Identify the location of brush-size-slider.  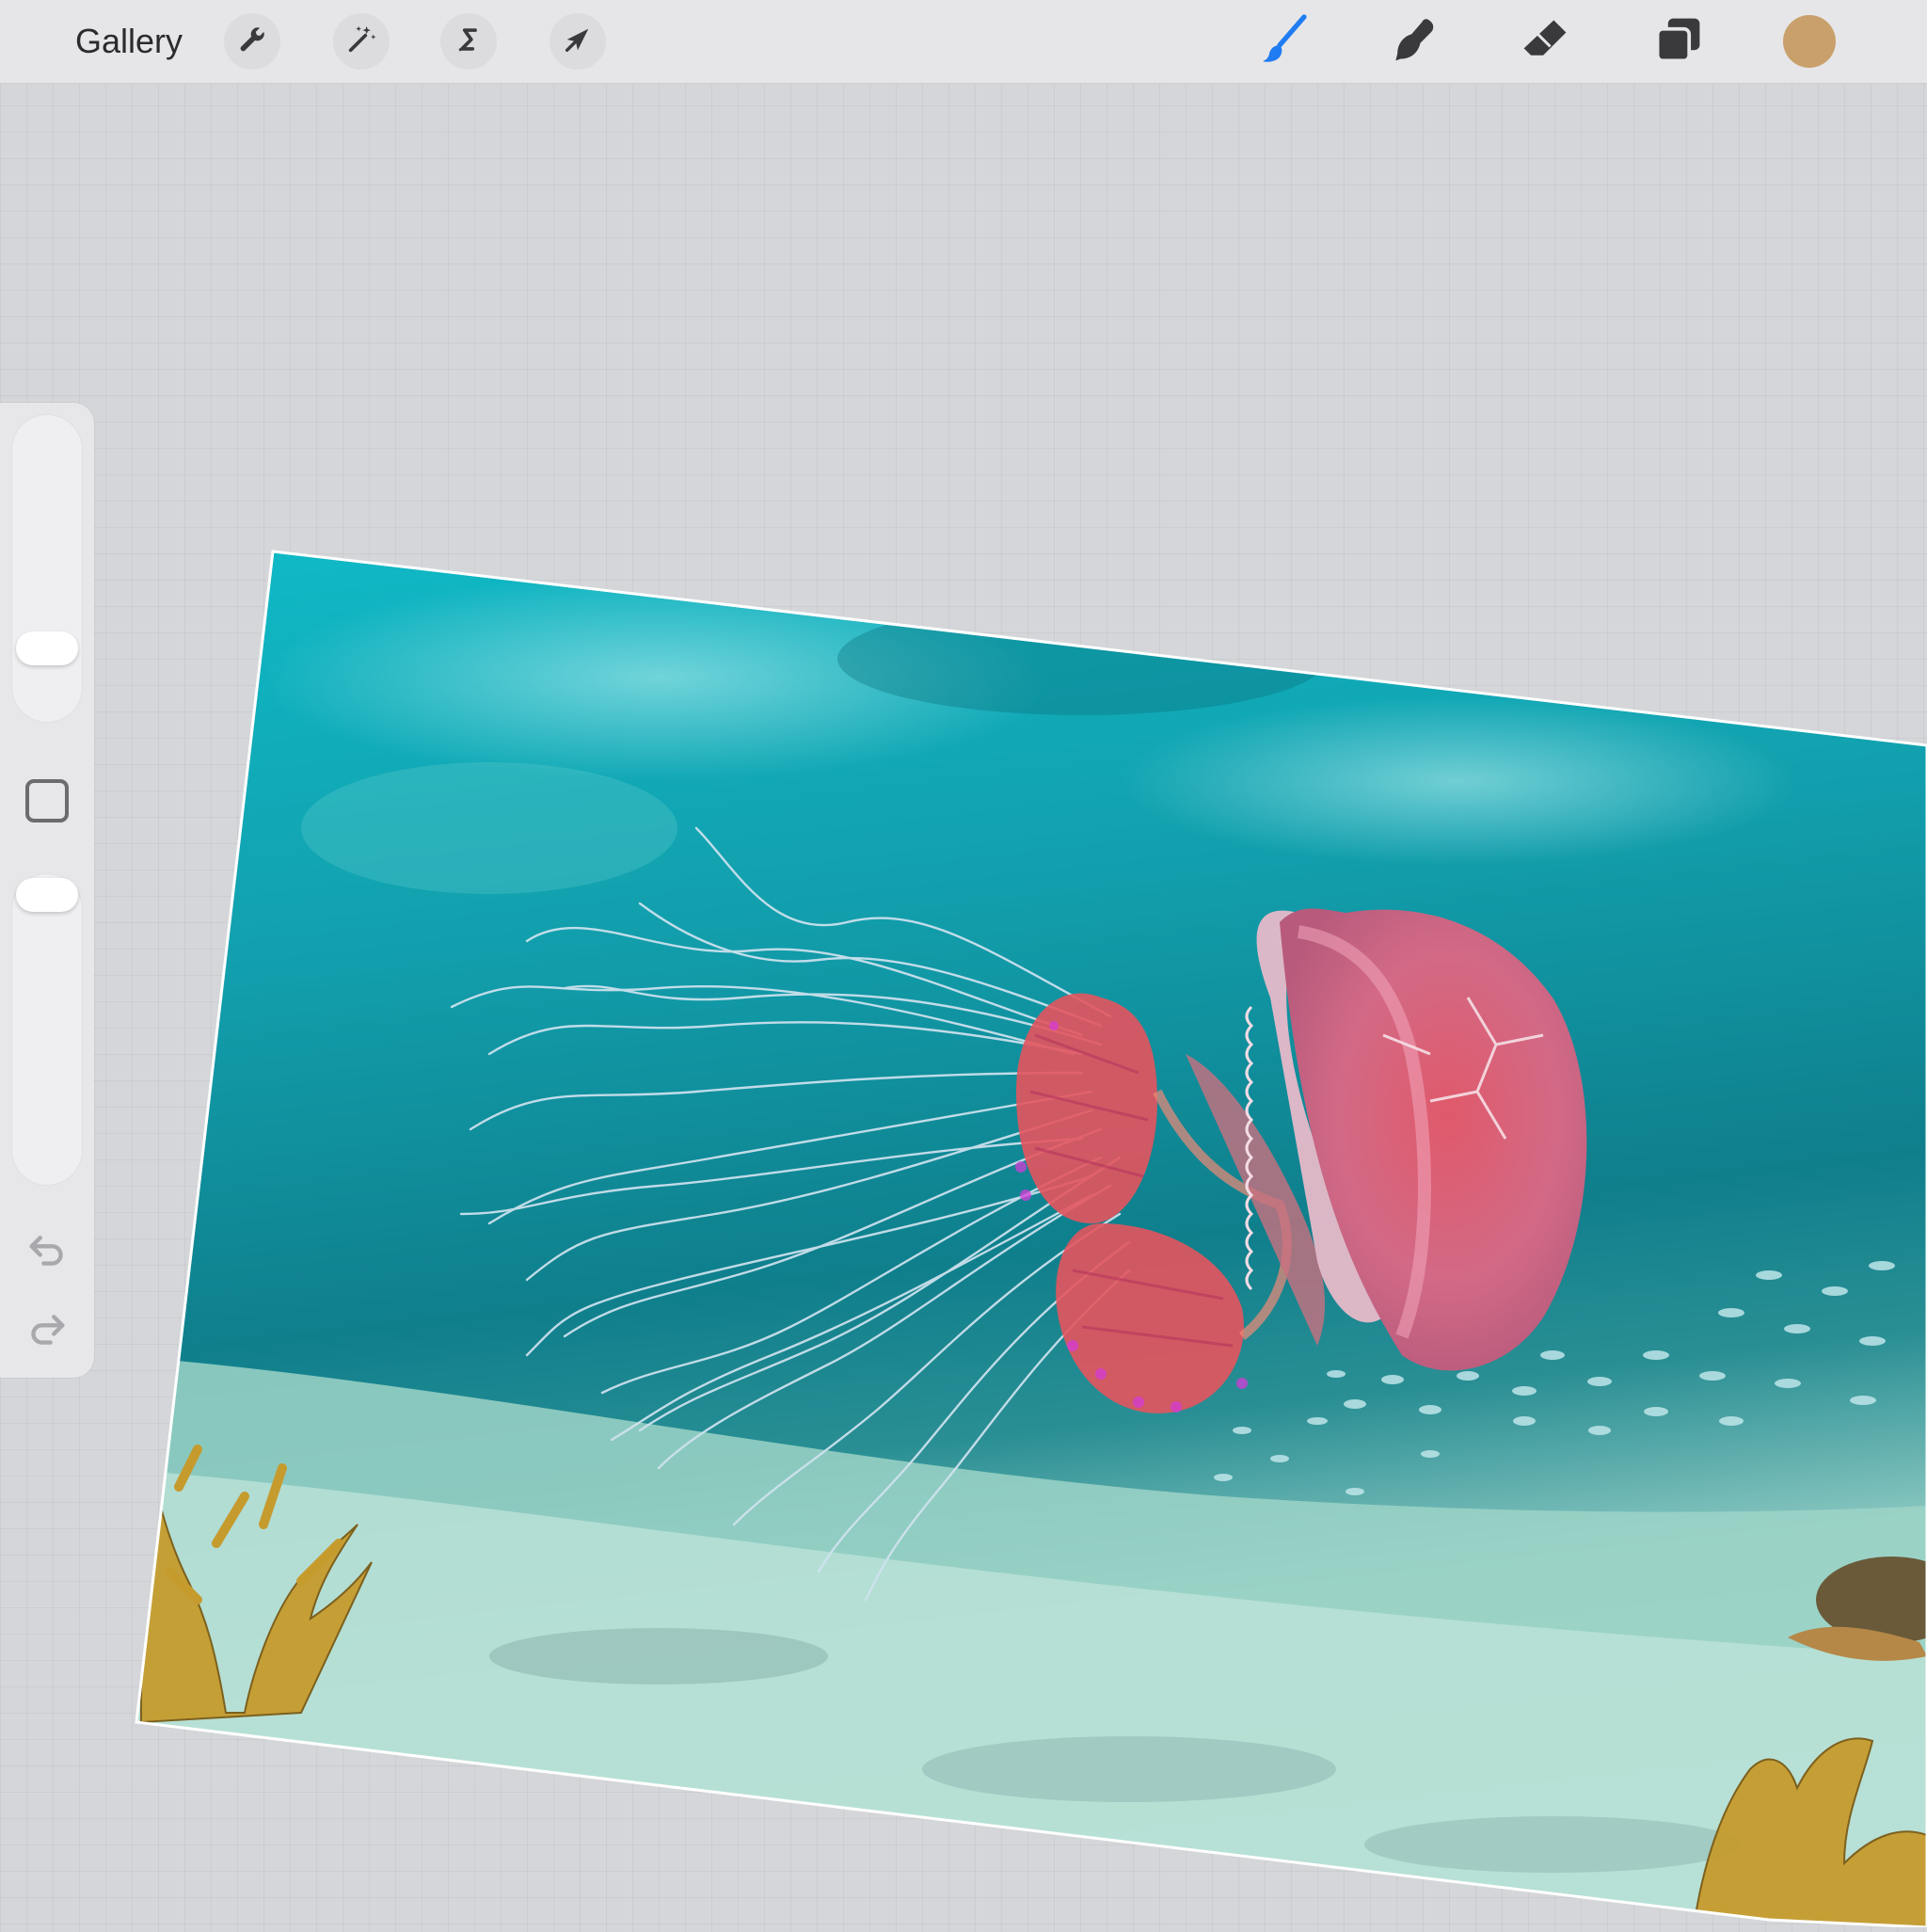
(47, 568).